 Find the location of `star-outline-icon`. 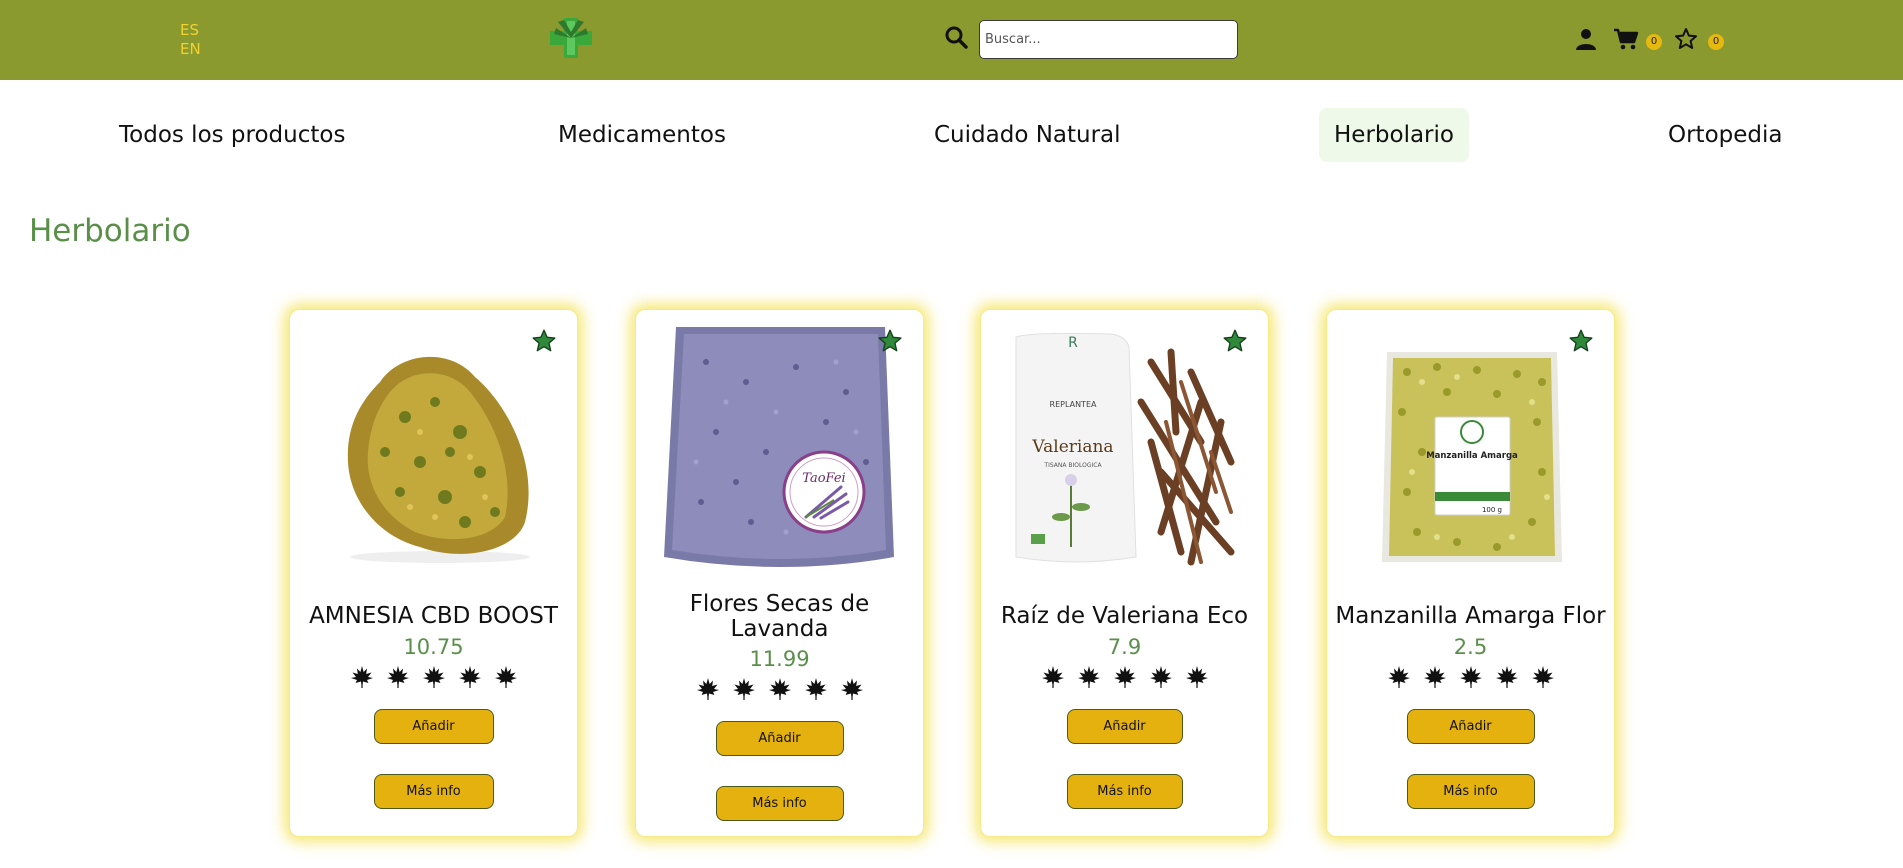

star-outline-icon is located at coordinates (1686, 39).